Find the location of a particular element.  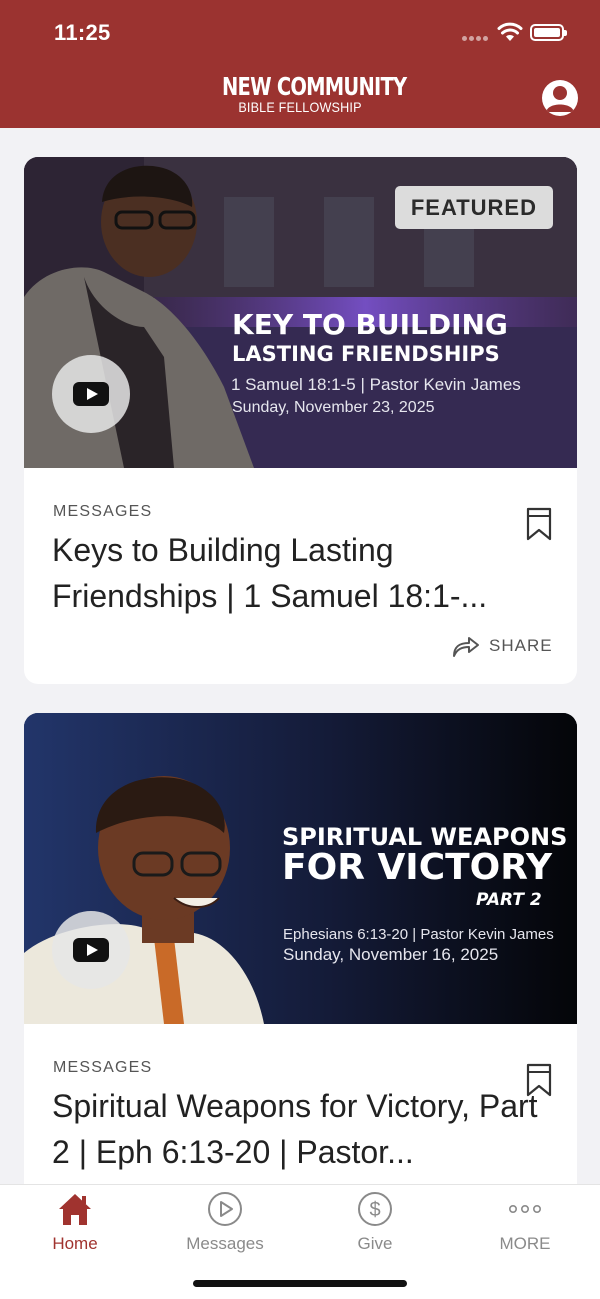

status-bar: 11:25 is located at coordinates (300, 32).